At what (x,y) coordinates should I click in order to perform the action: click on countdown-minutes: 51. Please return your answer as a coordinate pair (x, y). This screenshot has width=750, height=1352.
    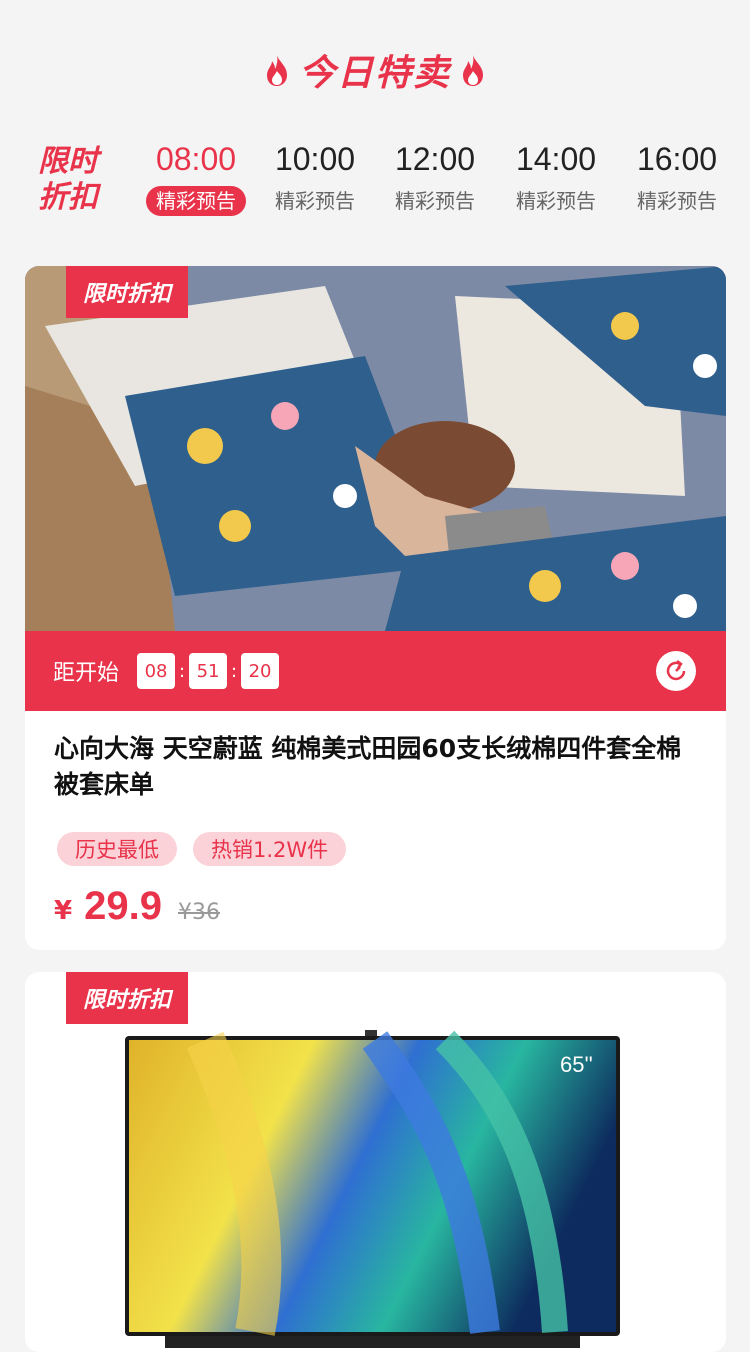
    Looking at the image, I should click on (208, 671).